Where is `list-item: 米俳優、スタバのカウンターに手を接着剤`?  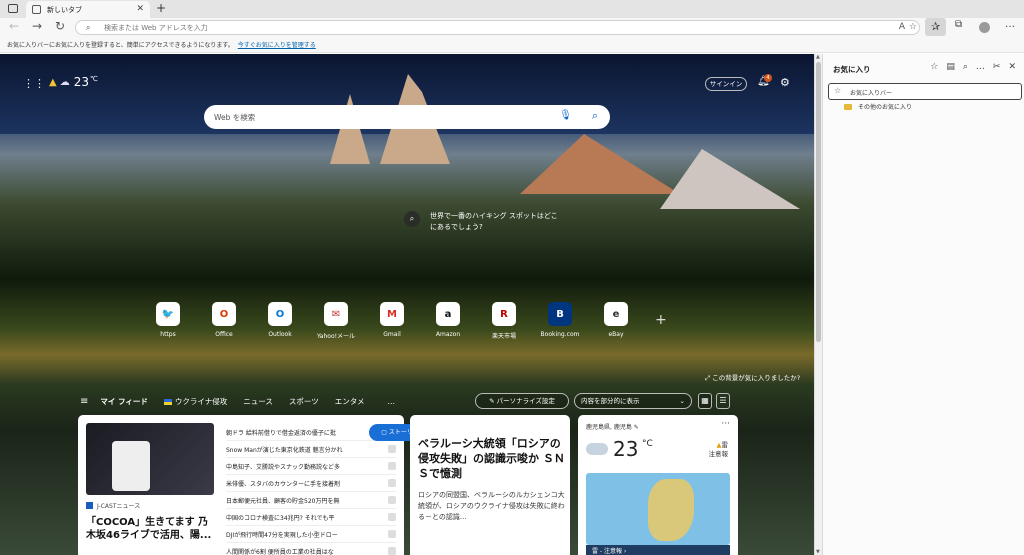
list-item: 米俳優、スタバのカウンターに手を接着剤 is located at coordinates (311, 483).